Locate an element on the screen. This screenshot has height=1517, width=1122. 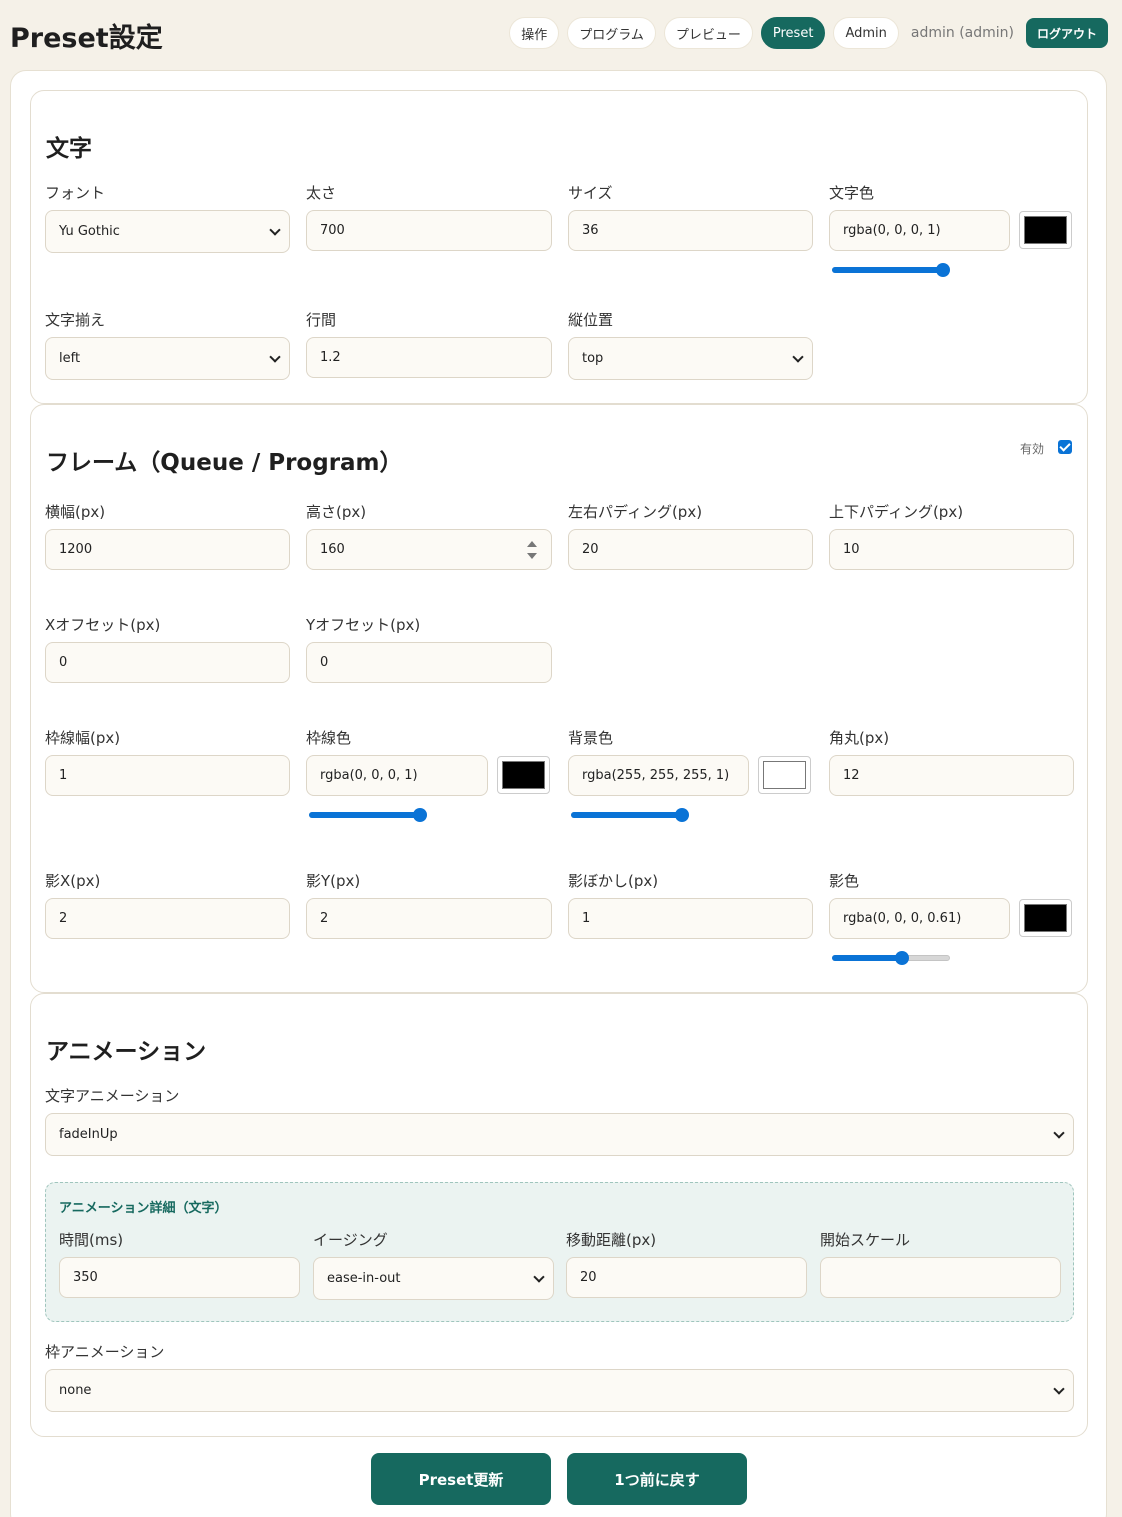
line-height-label: 行間 is located at coordinates (321, 320).